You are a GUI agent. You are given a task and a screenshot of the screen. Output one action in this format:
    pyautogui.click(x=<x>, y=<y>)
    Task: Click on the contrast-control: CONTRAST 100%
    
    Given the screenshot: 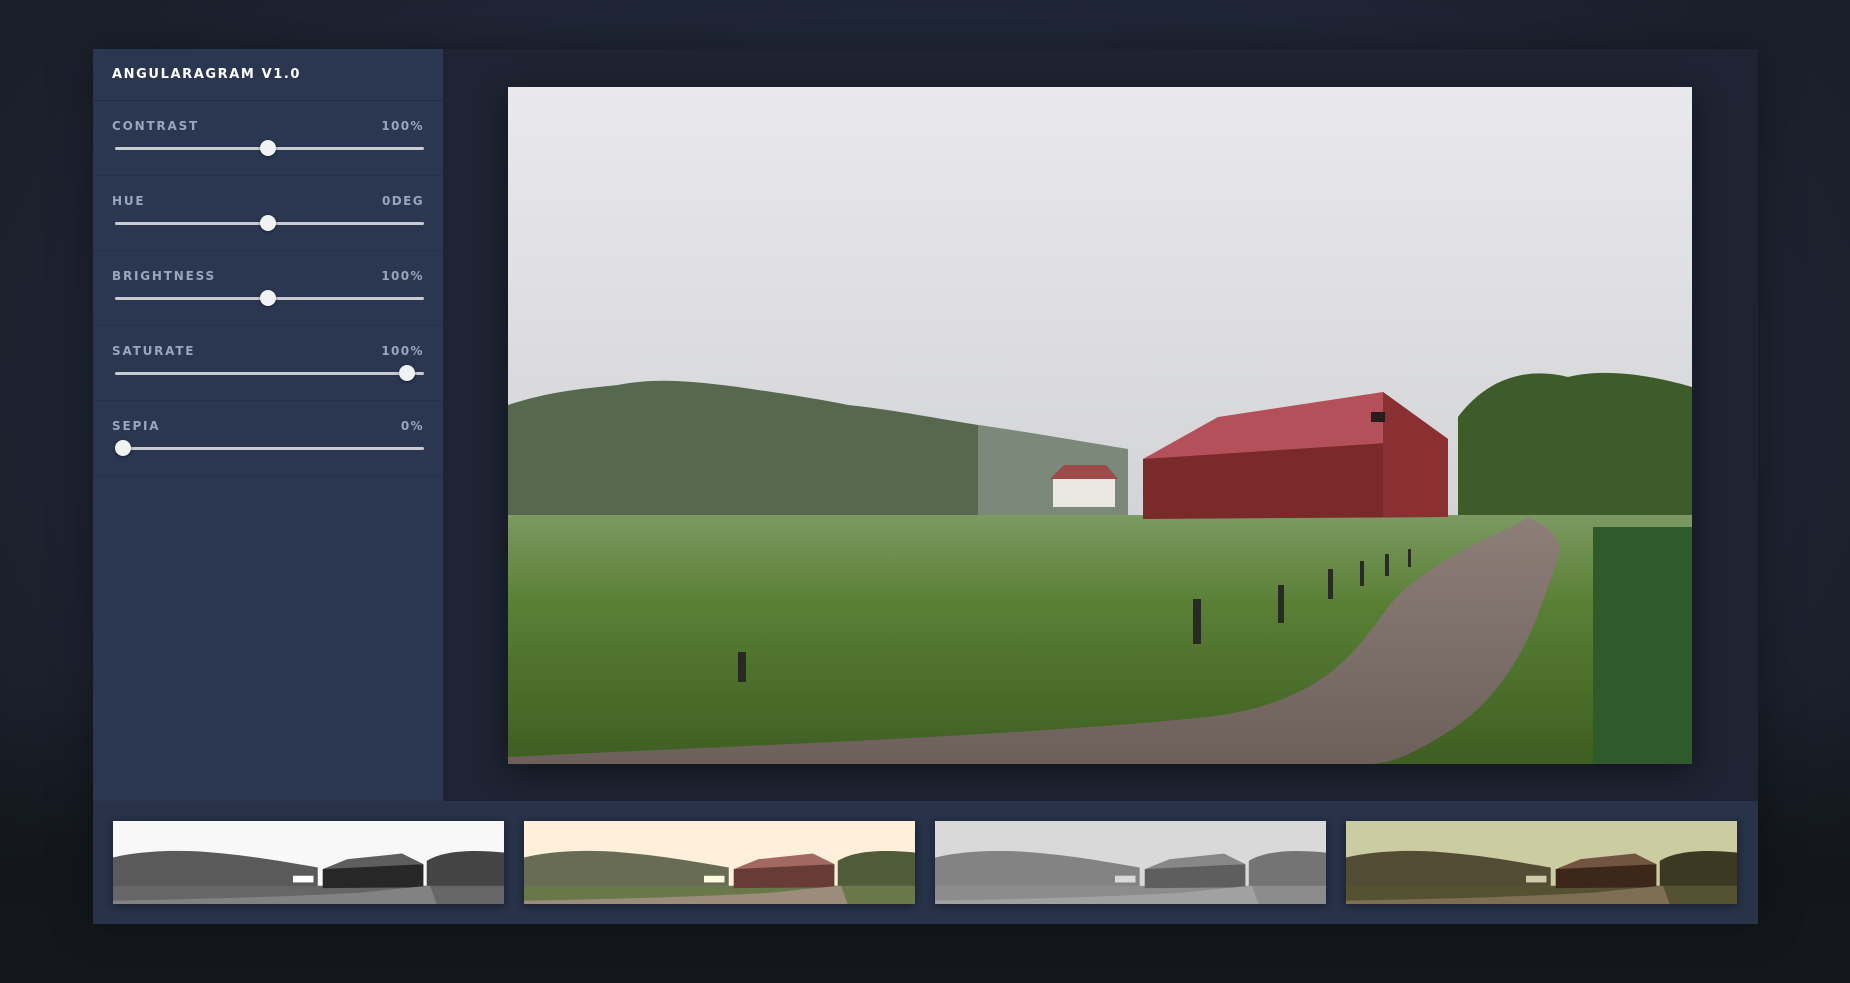 What is the action you would take?
    pyautogui.click(x=268, y=138)
    